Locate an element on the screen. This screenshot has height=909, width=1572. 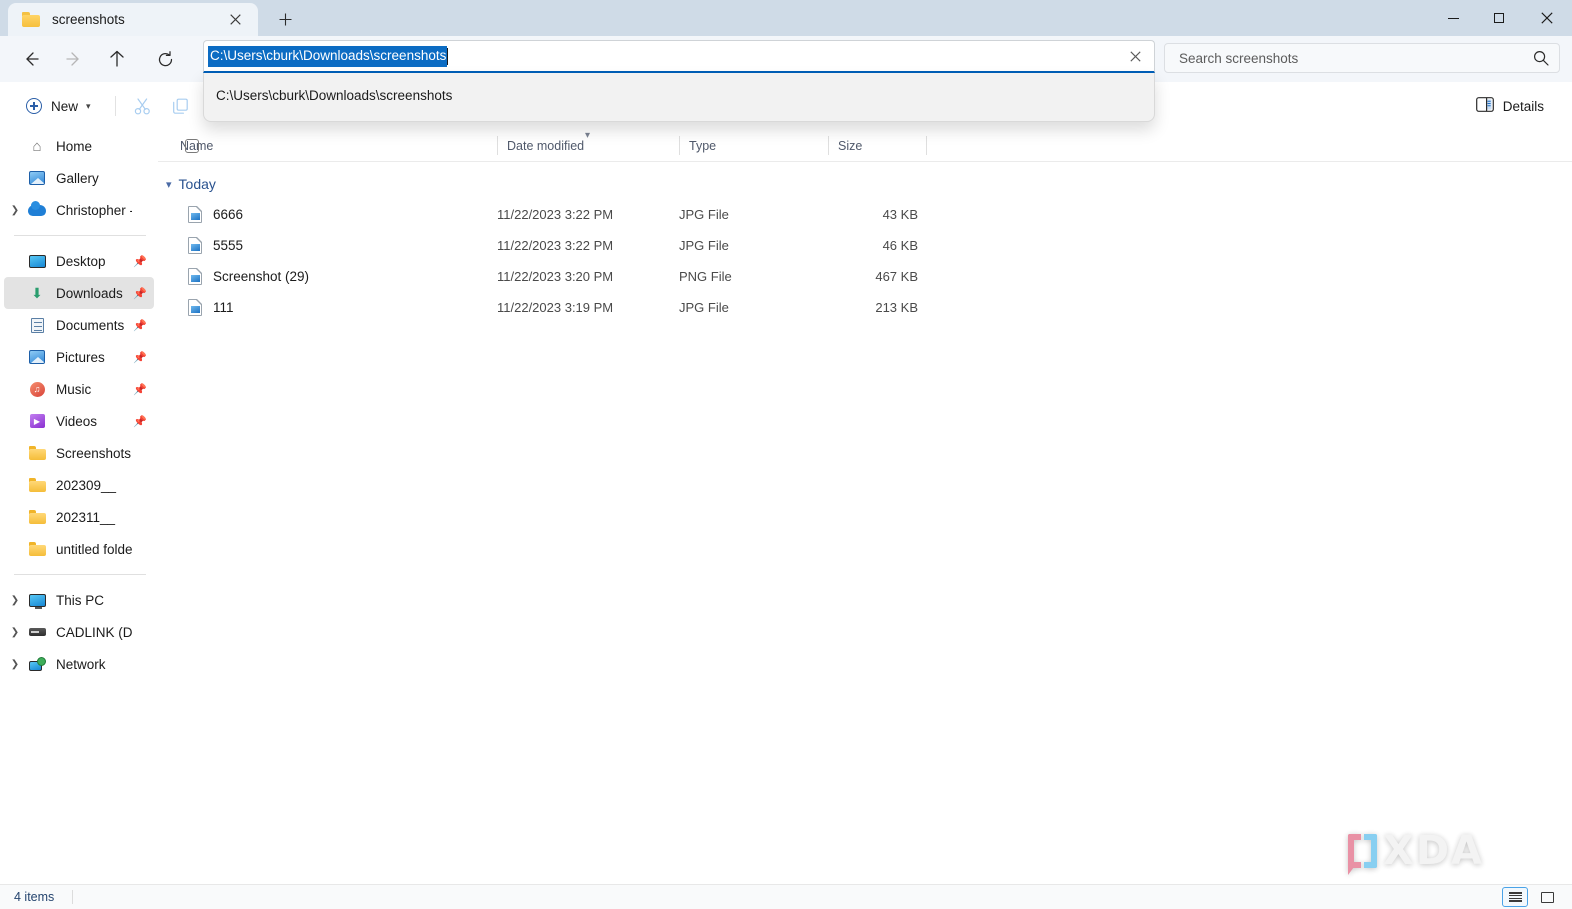
up-button is located at coordinates (117, 59).